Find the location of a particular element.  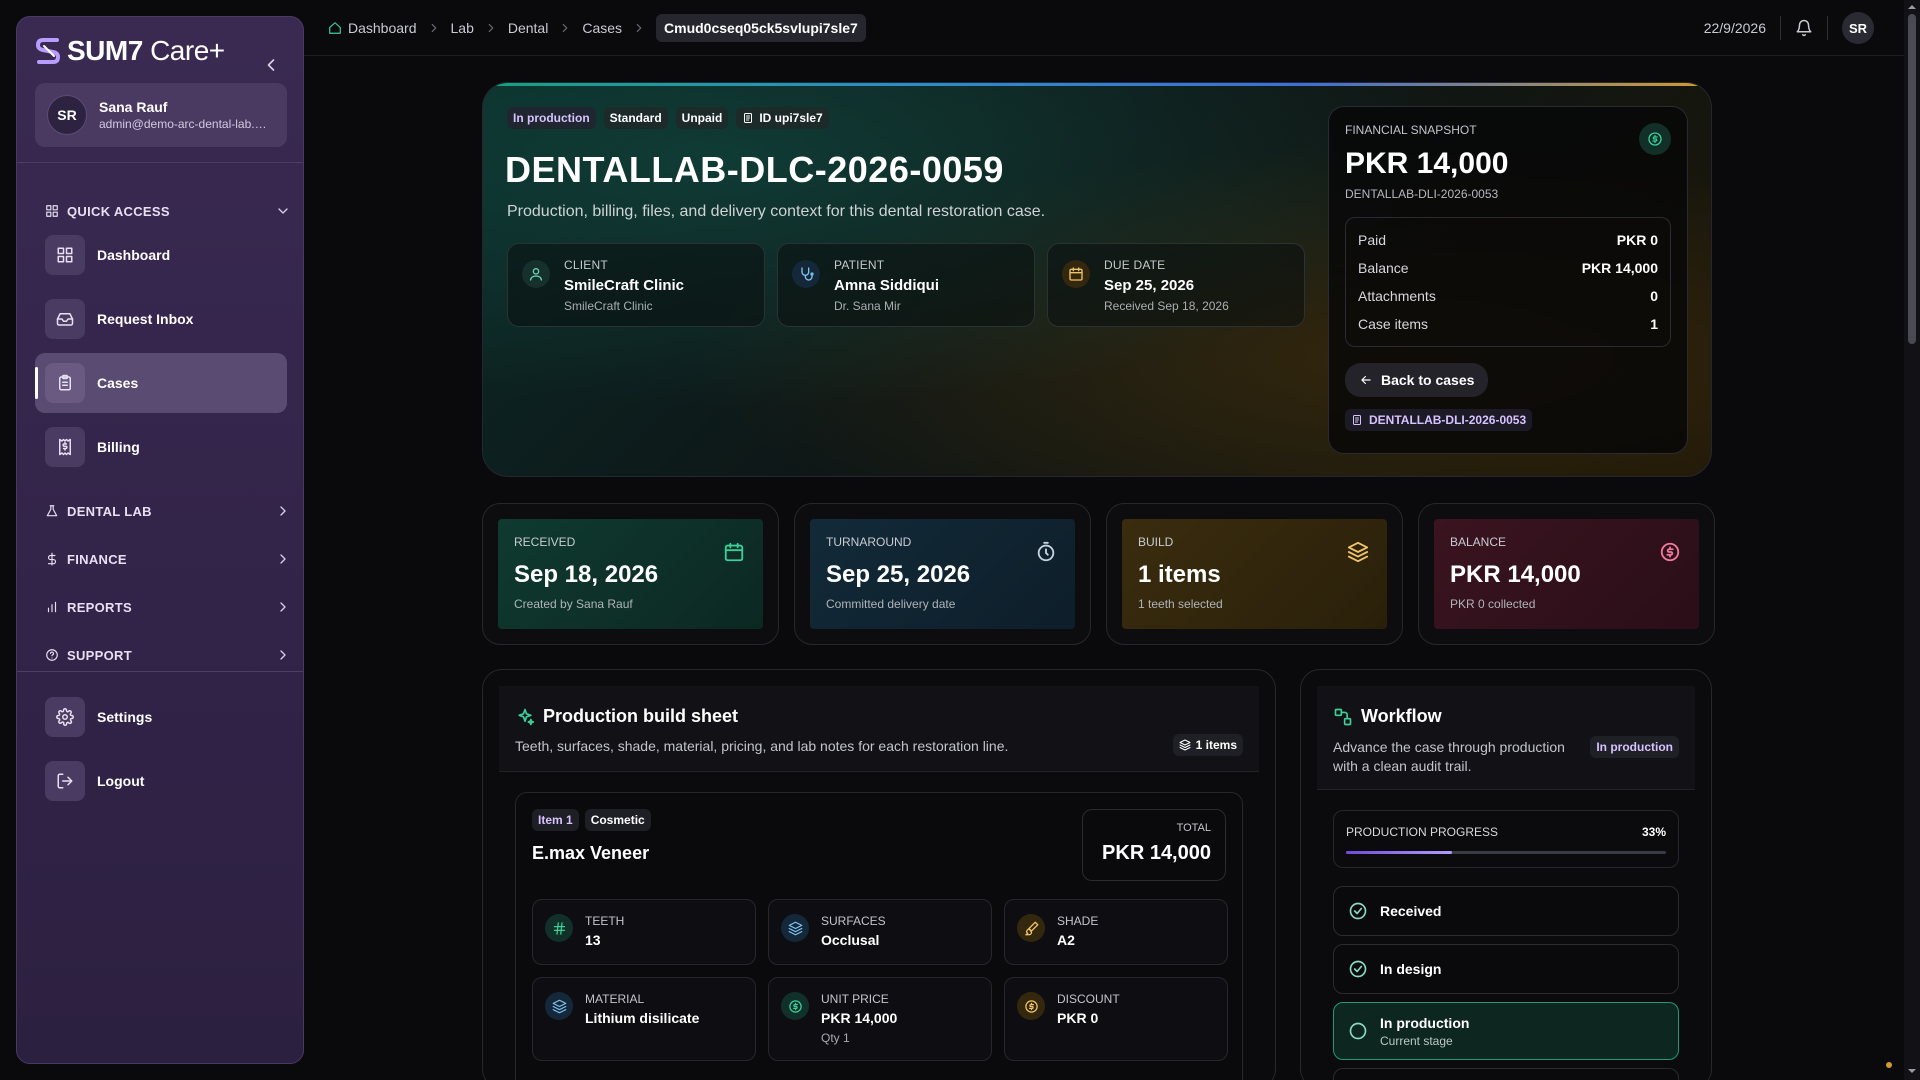

breadcrumb-lab: Lab is located at coordinates (462, 28).